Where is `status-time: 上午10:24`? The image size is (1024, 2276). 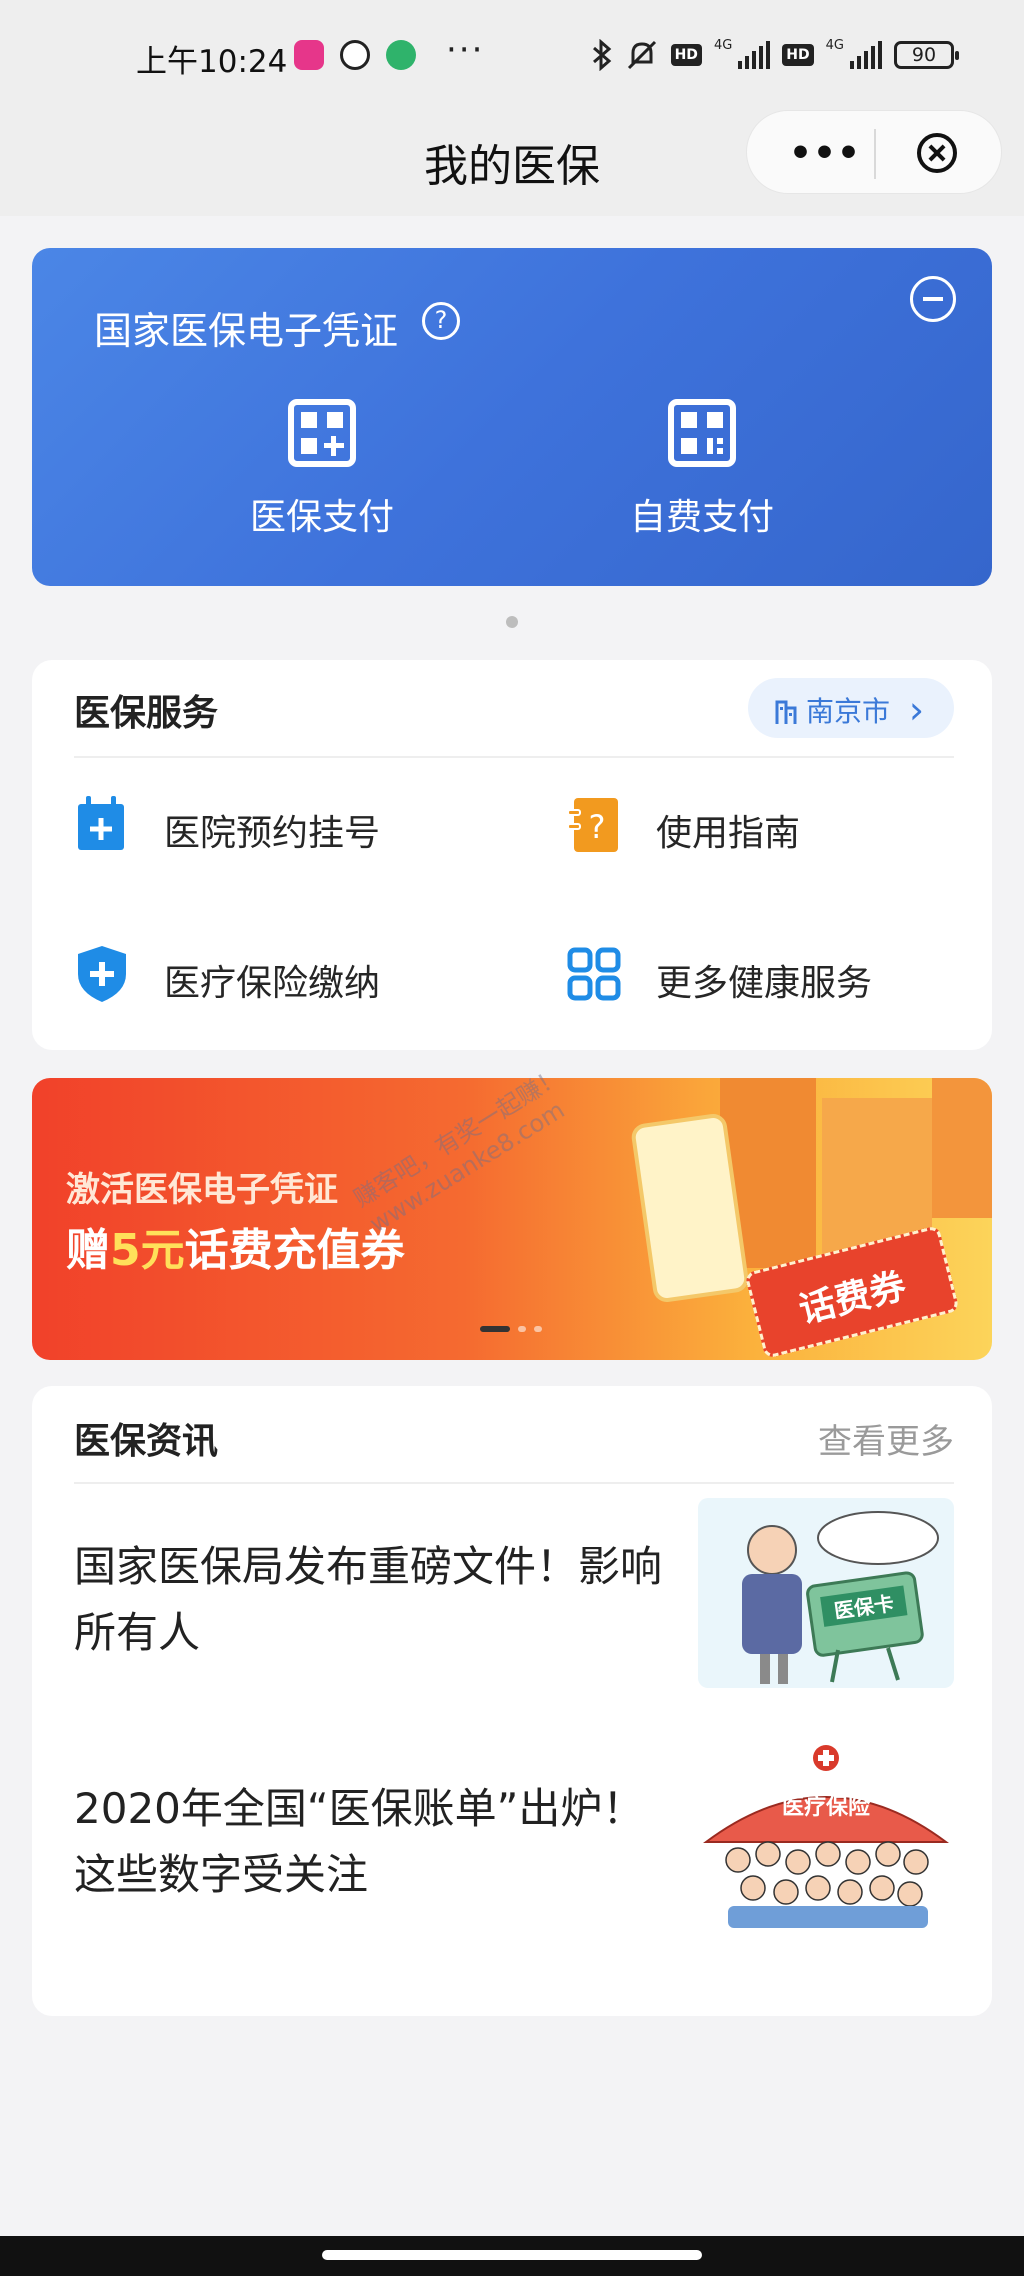 status-time: 上午10:24 is located at coordinates (212, 62).